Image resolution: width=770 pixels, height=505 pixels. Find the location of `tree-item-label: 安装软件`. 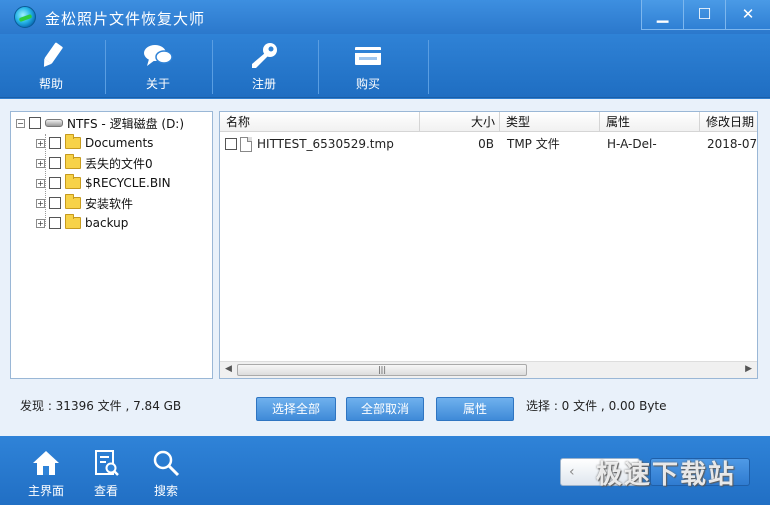

tree-item-label: 安装软件 is located at coordinates (109, 203).